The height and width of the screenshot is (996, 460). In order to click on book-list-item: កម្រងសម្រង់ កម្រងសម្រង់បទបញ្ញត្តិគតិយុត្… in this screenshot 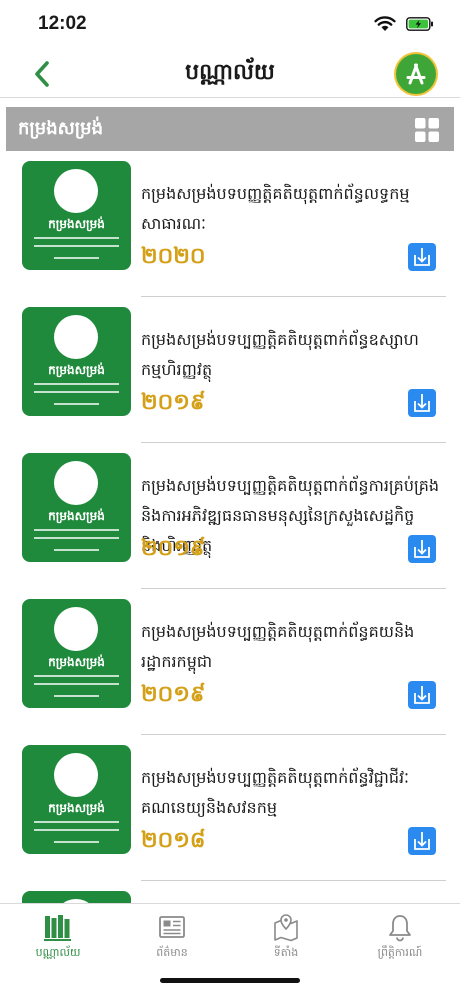, I will do `click(230, 224)`.